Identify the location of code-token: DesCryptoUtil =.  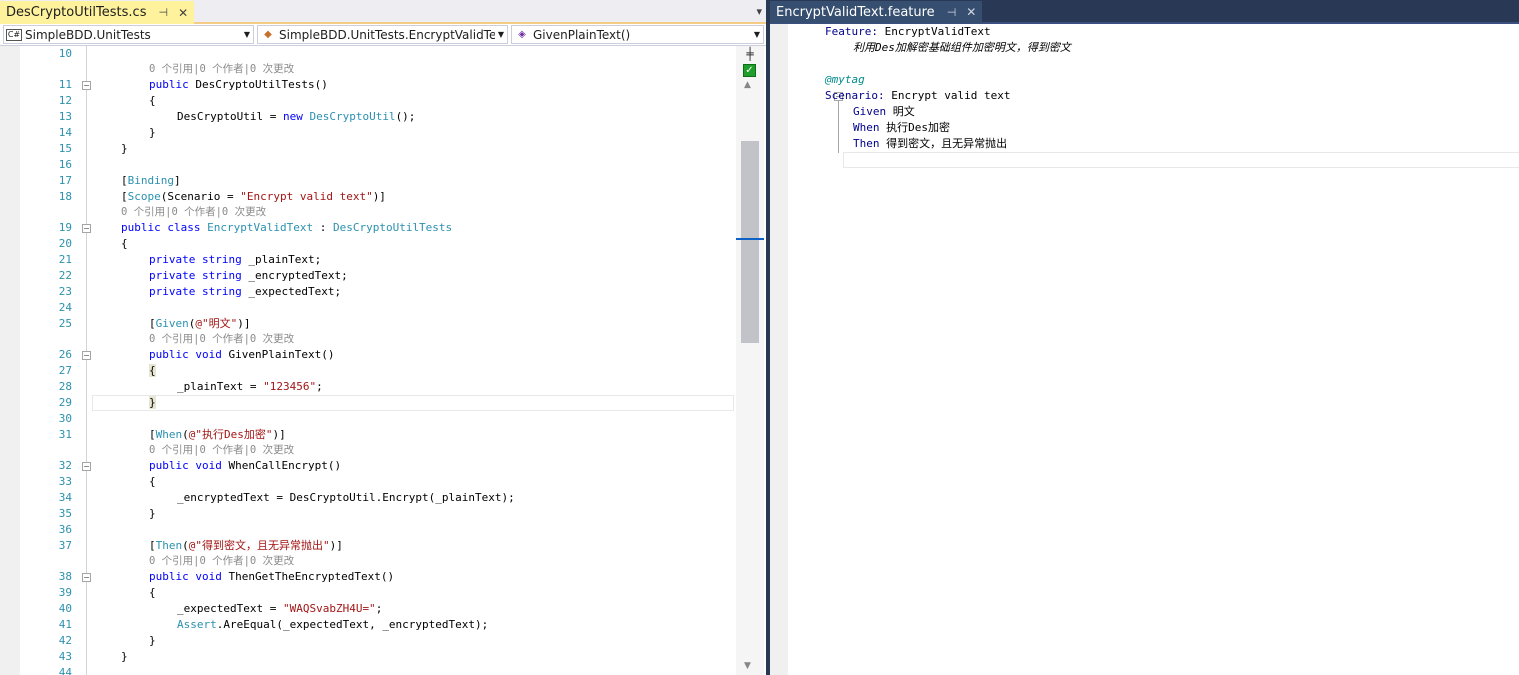
(230, 116).